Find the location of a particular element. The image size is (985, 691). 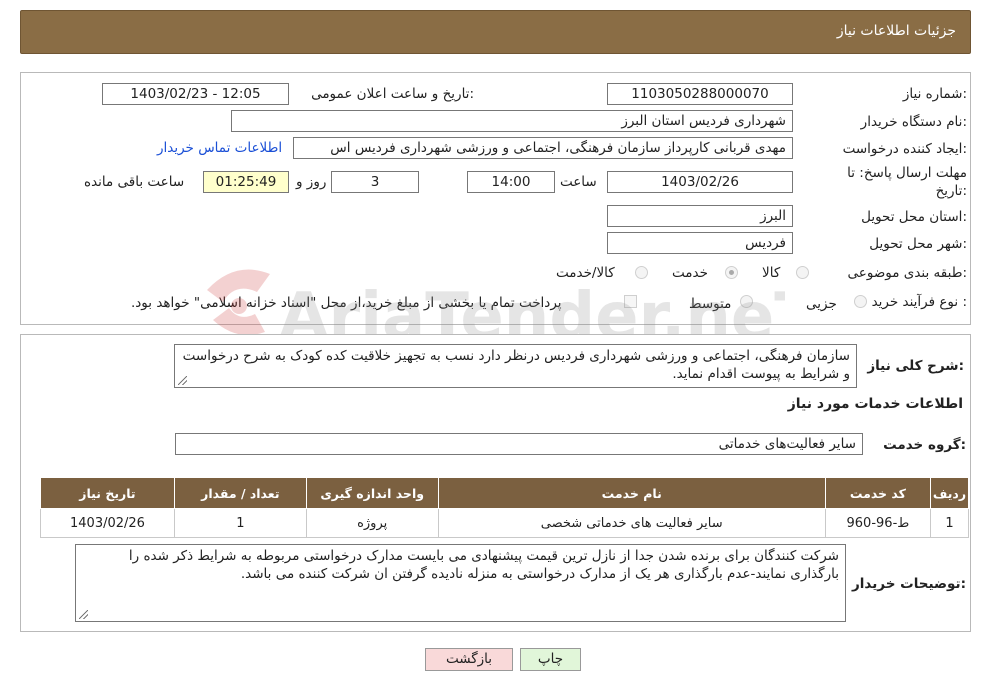

service-group-label: گروه خدمت: is located at coordinates (924, 445).